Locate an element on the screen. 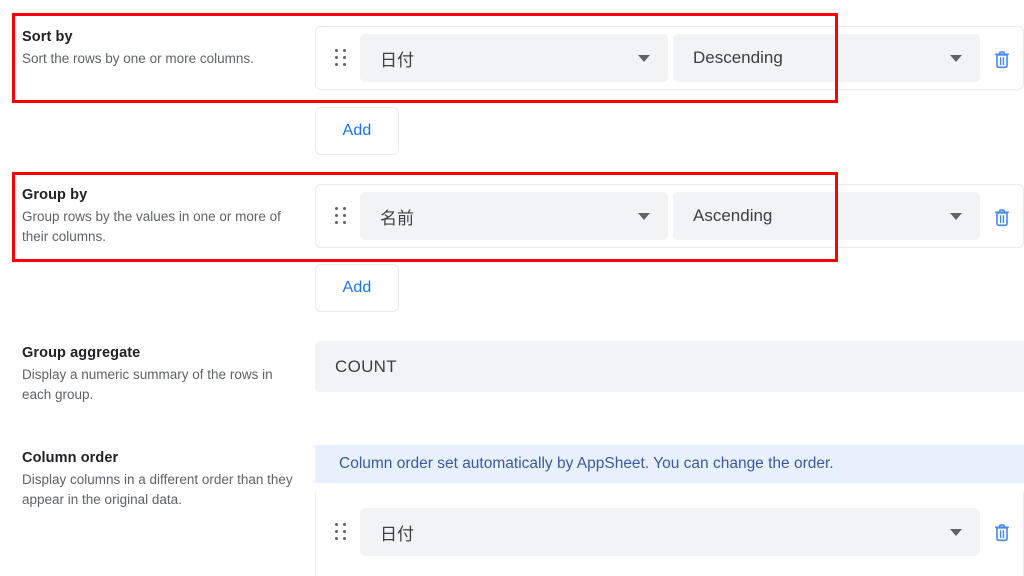  group-by-row: 名前 Ascending is located at coordinates (669, 216).